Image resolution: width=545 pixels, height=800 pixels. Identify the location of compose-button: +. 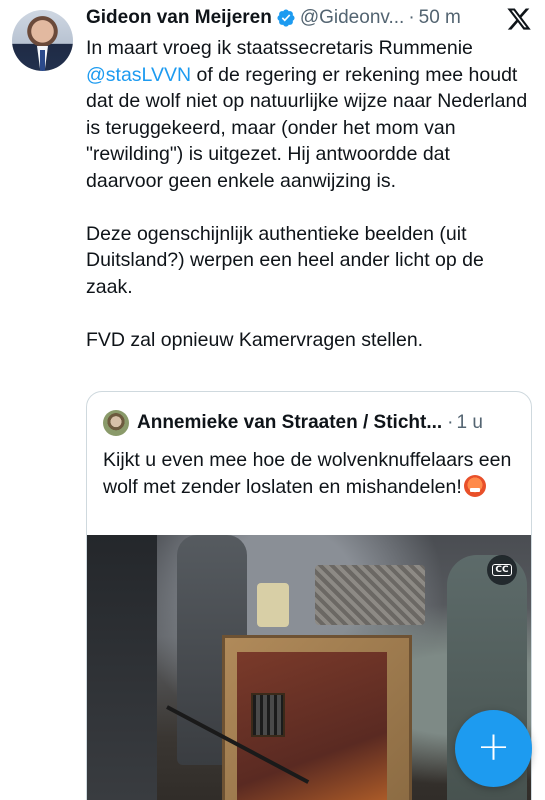
(493, 748).